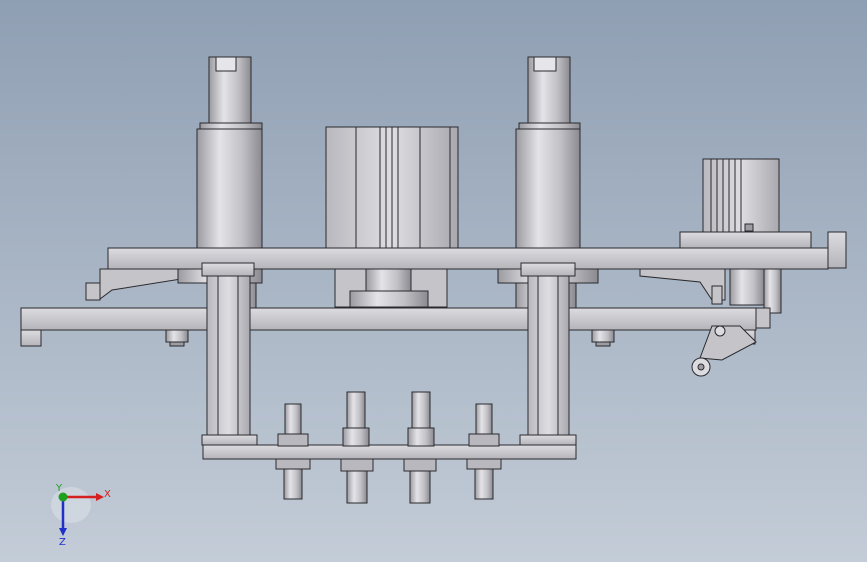 The height and width of the screenshot is (562, 867). I want to click on x-axis-label: X, so click(107, 494).